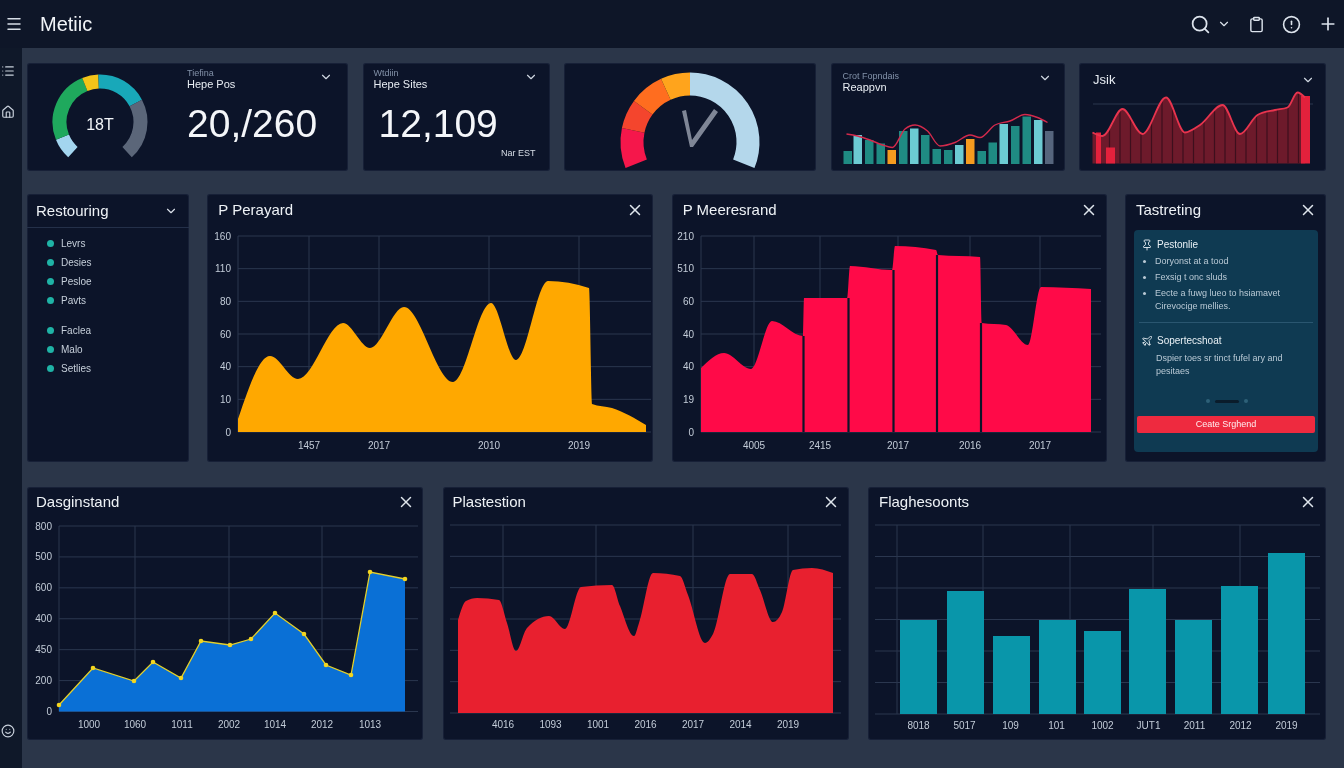  What do you see at coordinates (1102, 725) in the screenshot?
I see `axis-label: 1002` at bounding box center [1102, 725].